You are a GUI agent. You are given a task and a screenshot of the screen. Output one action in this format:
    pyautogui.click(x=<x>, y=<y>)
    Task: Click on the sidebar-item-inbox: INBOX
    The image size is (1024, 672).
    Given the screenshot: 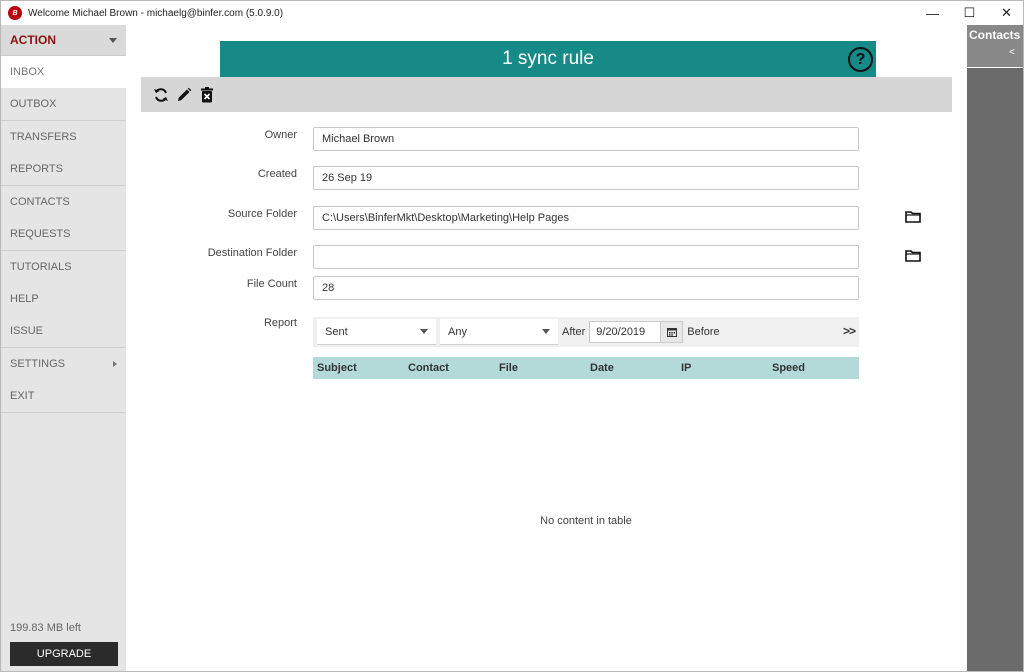 What is the action you would take?
    pyautogui.click(x=63, y=72)
    